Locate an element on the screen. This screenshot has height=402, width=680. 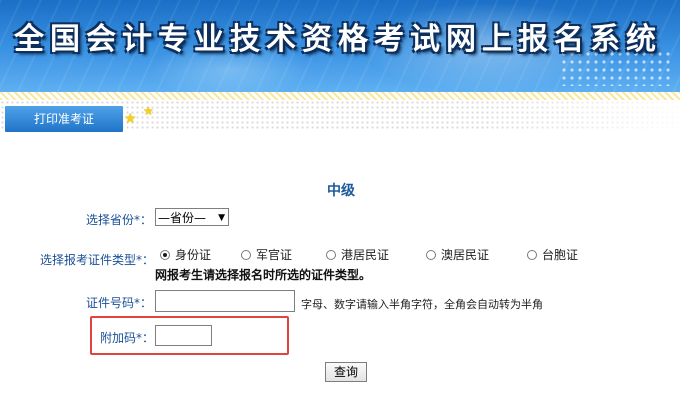
site-title: 全国会计专业技术资格考试网上报名系统 is located at coordinates (338, 39).